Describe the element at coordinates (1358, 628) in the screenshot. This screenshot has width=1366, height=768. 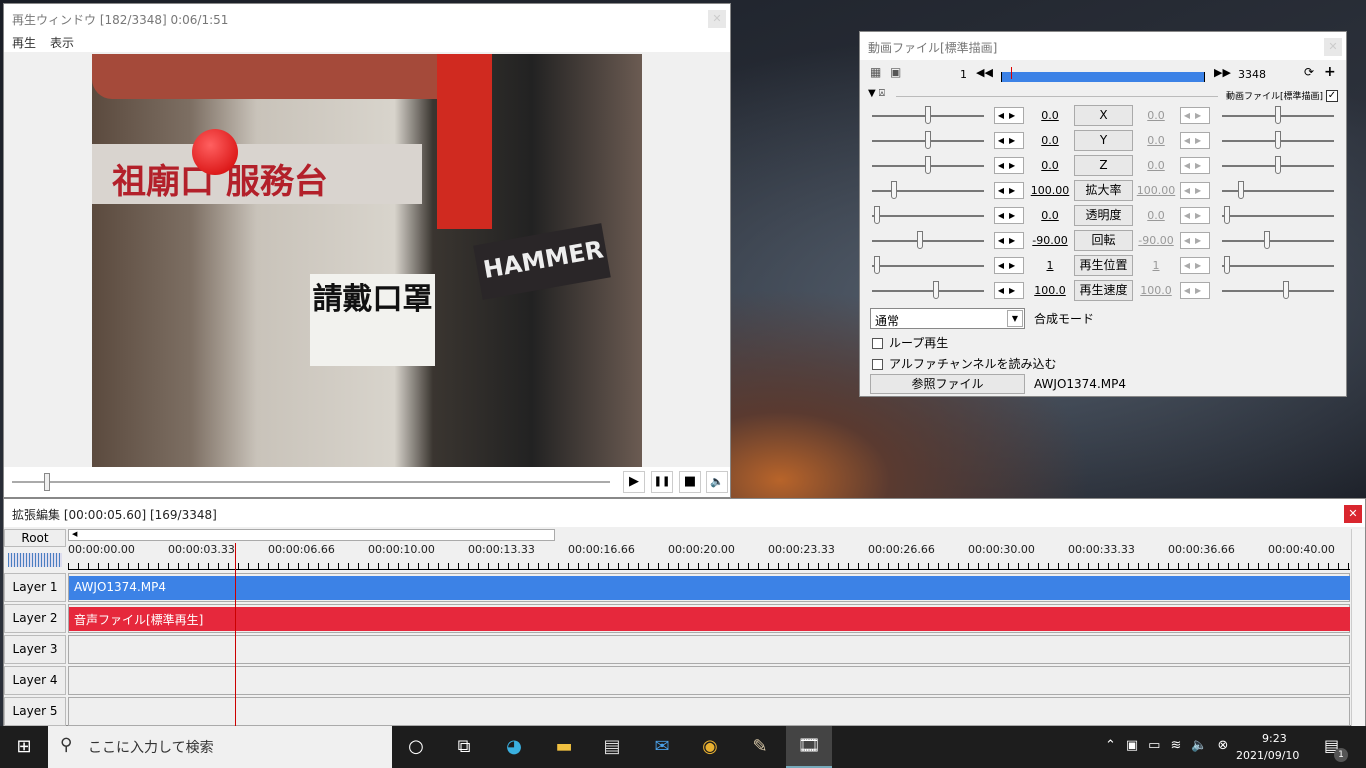
I see `vertical-scrollbar` at that location.